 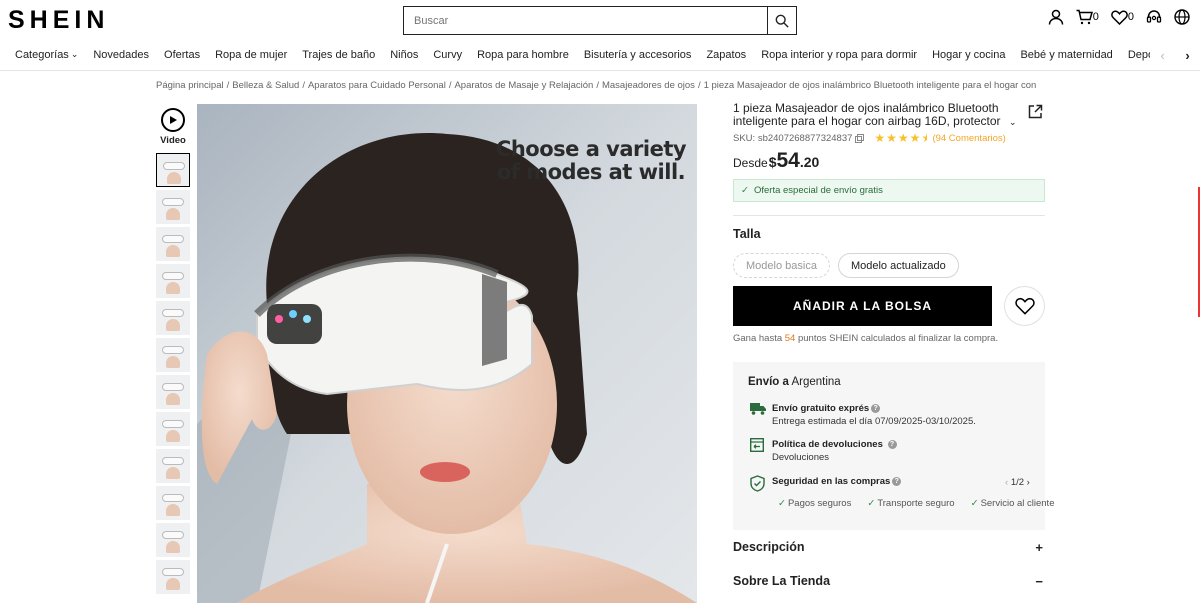 I want to click on size-options: Modelo basica Modelo actualizado, so click(x=850, y=265).